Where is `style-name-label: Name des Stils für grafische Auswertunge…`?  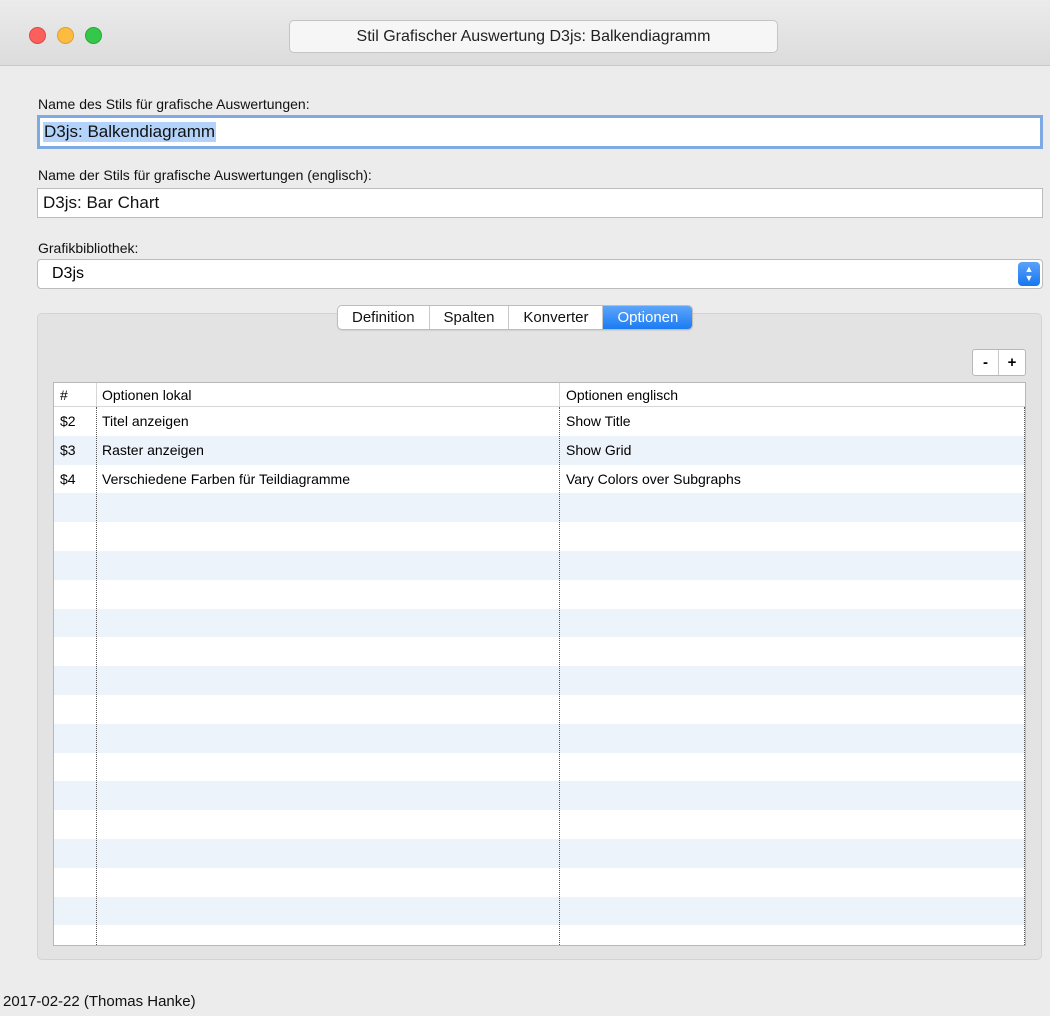
style-name-label: Name des Stils für grafische Auswertunge… is located at coordinates (174, 104).